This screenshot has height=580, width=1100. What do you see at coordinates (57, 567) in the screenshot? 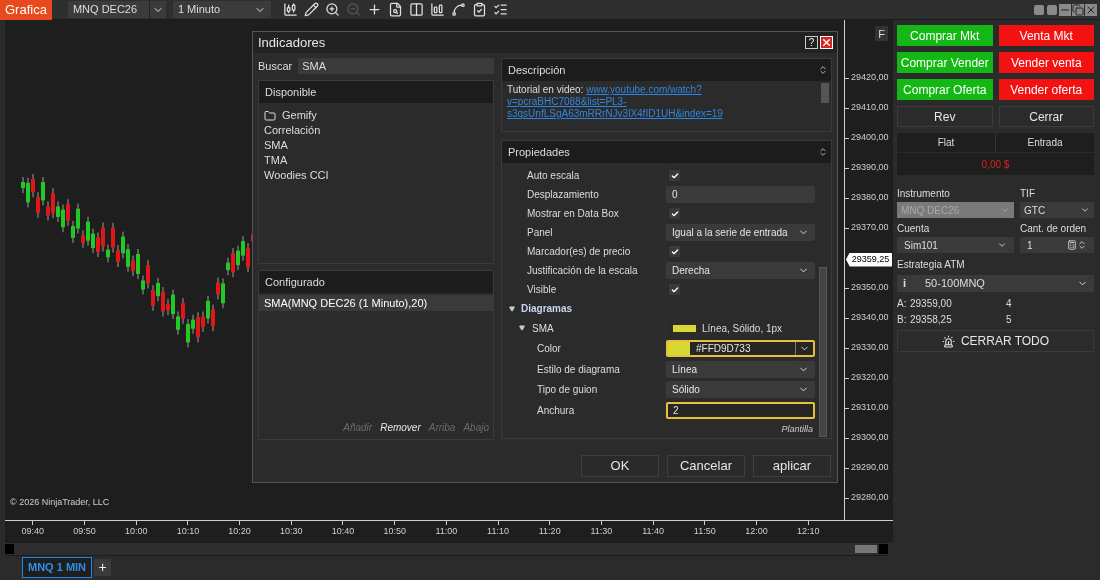
I see `chart-tab: MNQ 1 MIN` at bounding box center [57, 567].